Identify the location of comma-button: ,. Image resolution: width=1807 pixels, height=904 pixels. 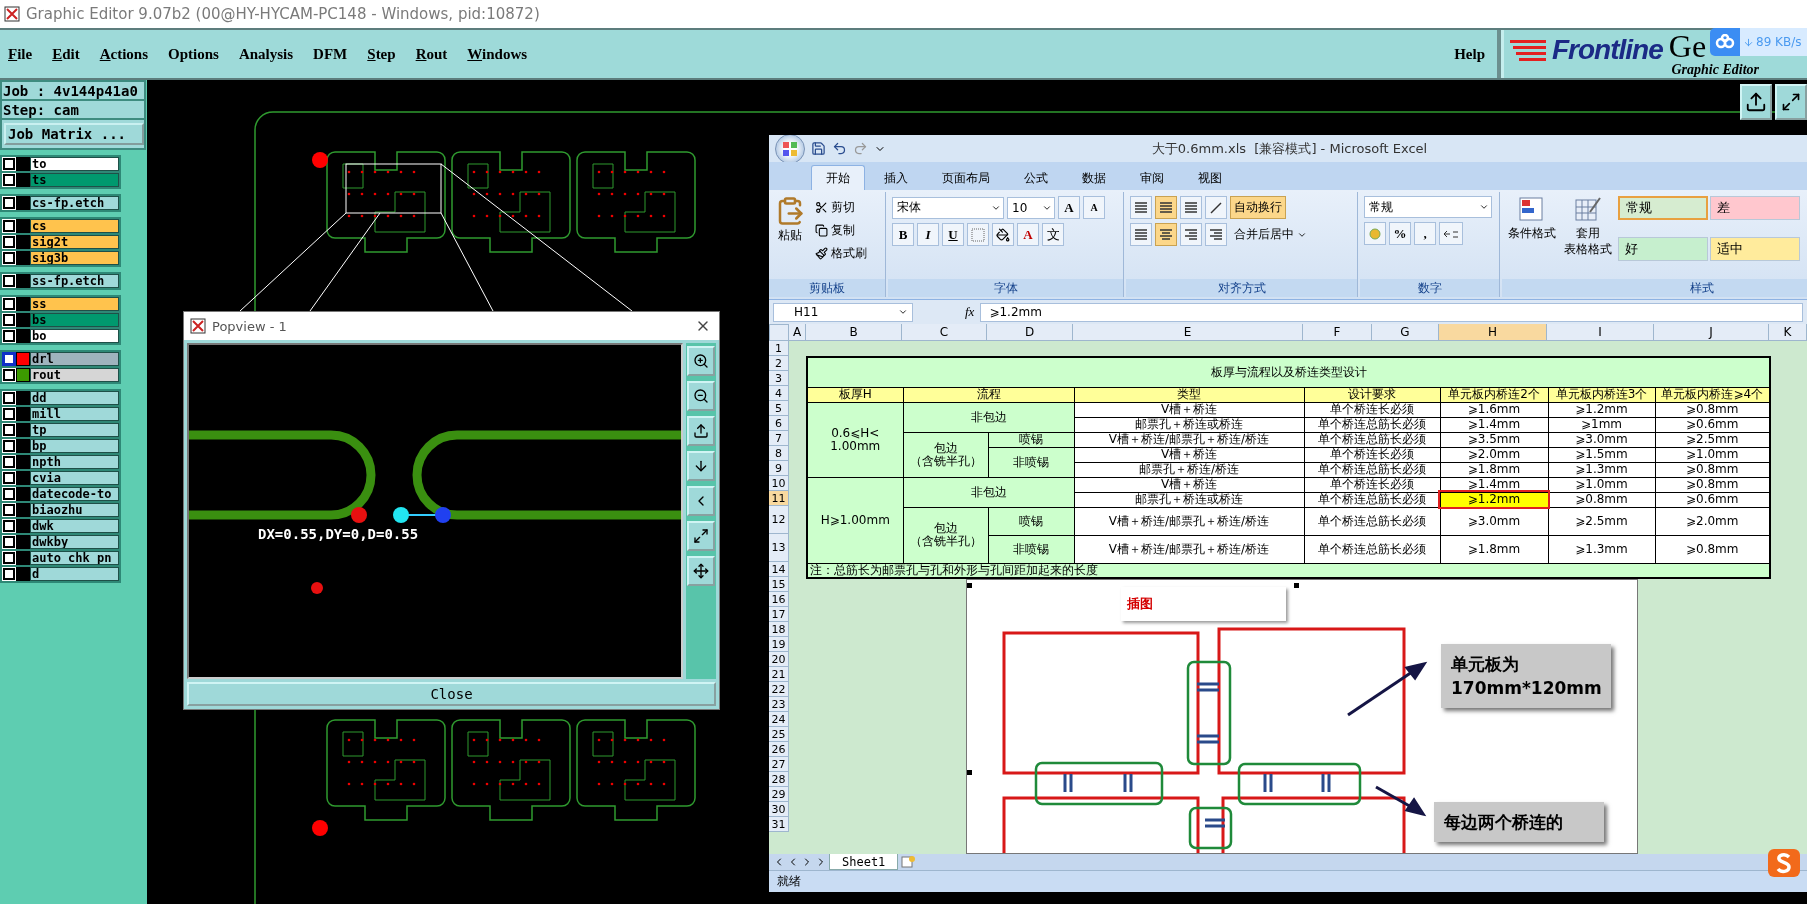
(1425, 233).